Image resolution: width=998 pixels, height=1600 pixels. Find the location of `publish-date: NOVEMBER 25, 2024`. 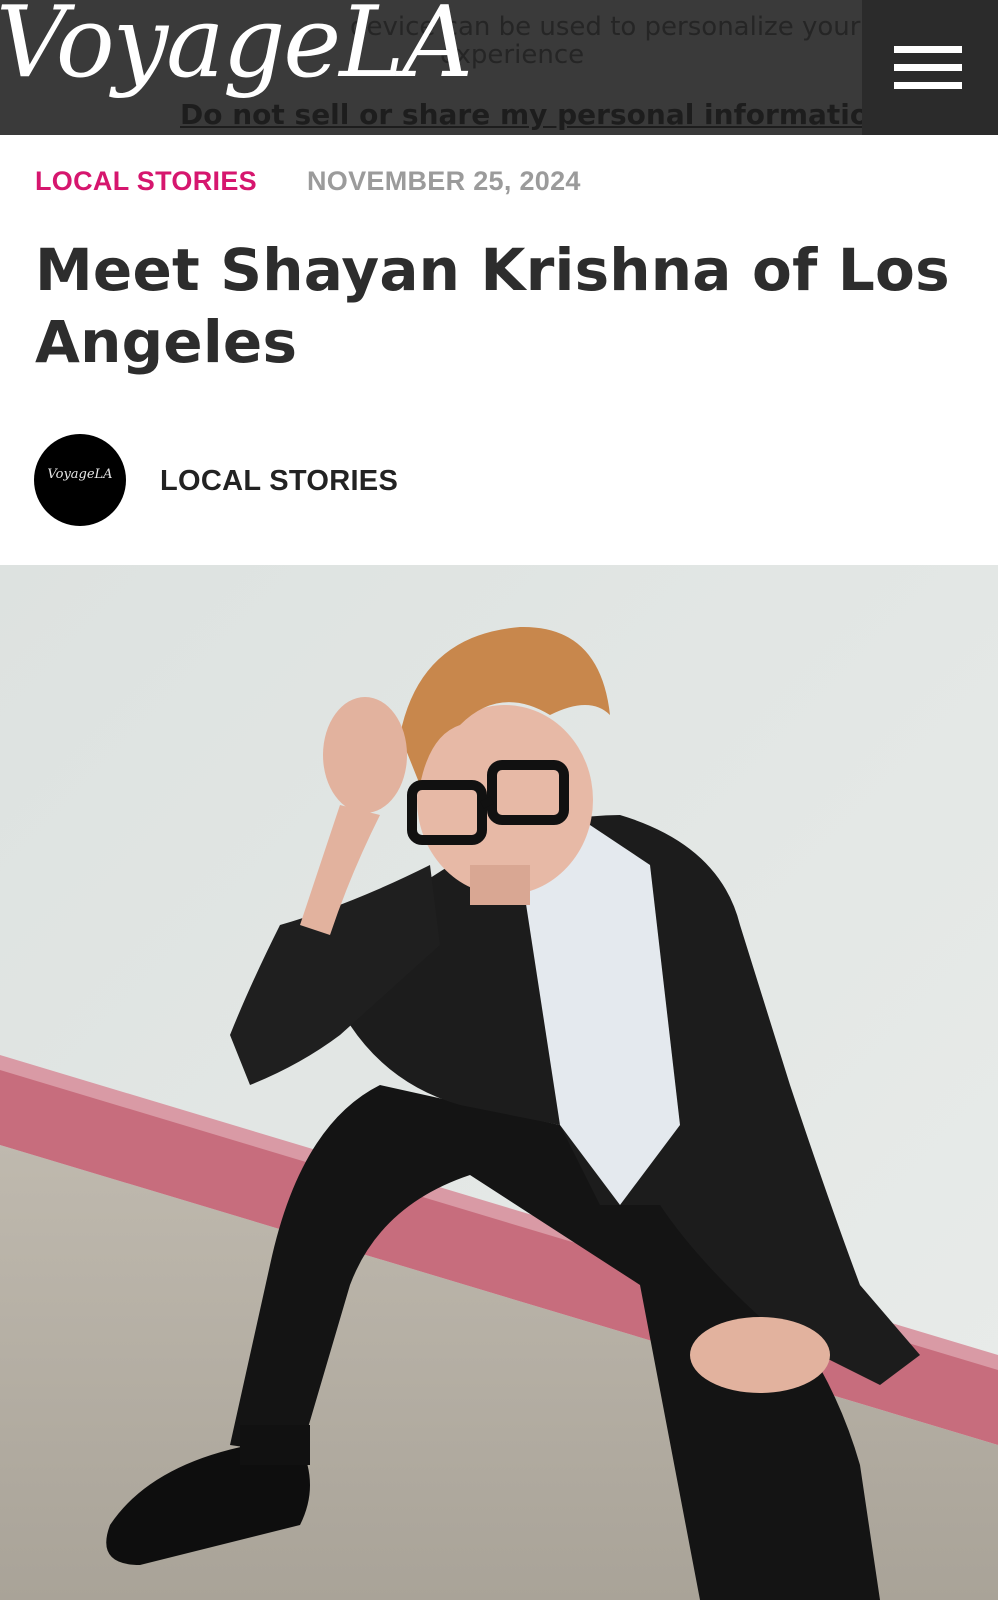

publish-date: NOVEMBER 25, 2024 is located at coordinates (444, 181).